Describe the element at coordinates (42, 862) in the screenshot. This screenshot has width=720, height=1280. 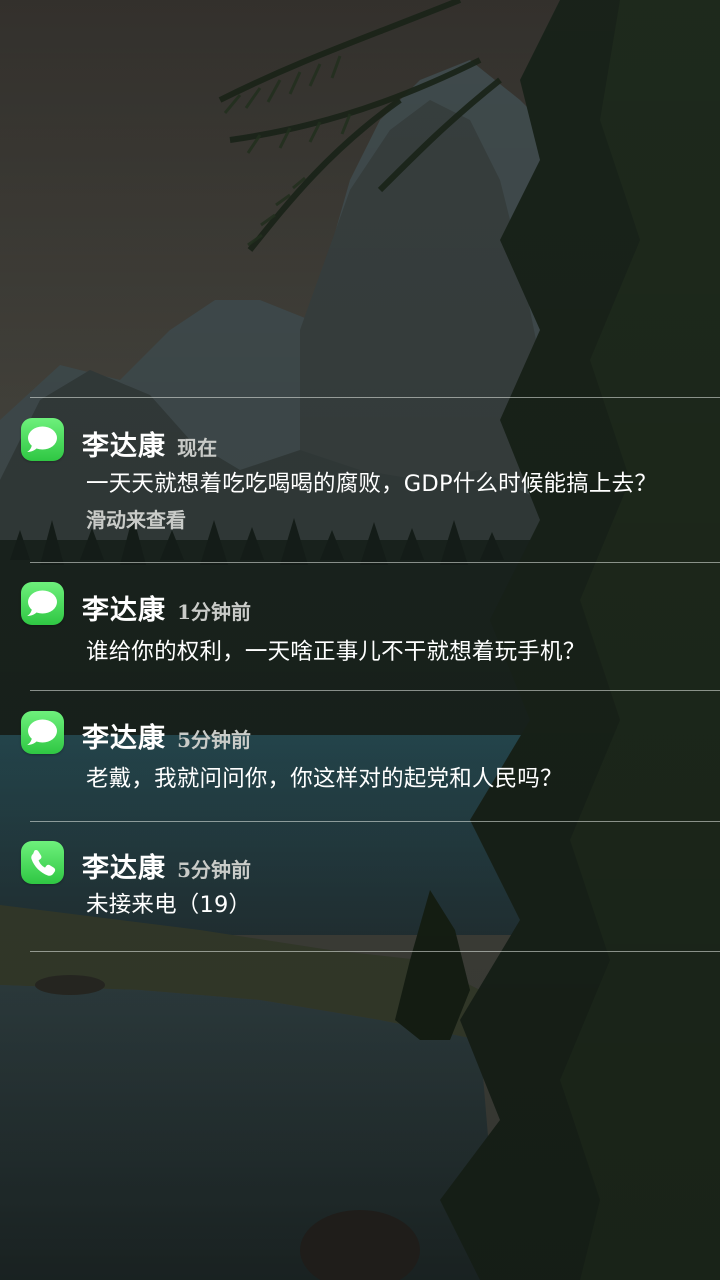
I see `phone-icon` at that location.